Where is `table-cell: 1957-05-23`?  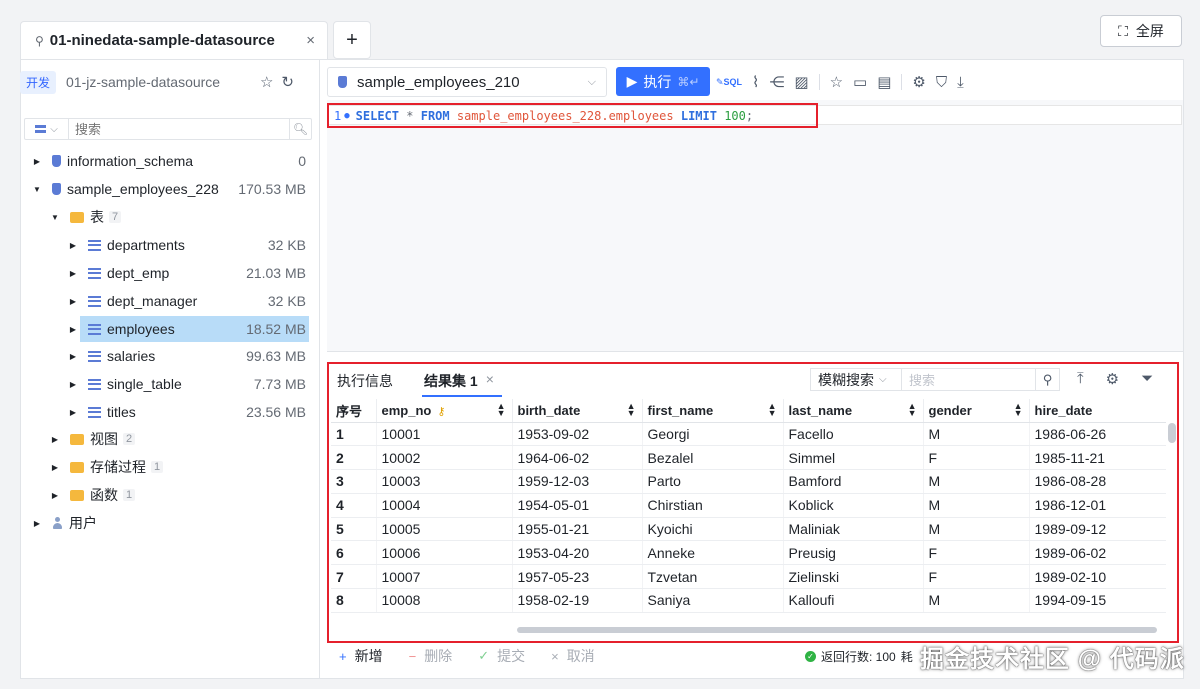
table-cell: 1957-05-23 is located at coordinates (577, 577).